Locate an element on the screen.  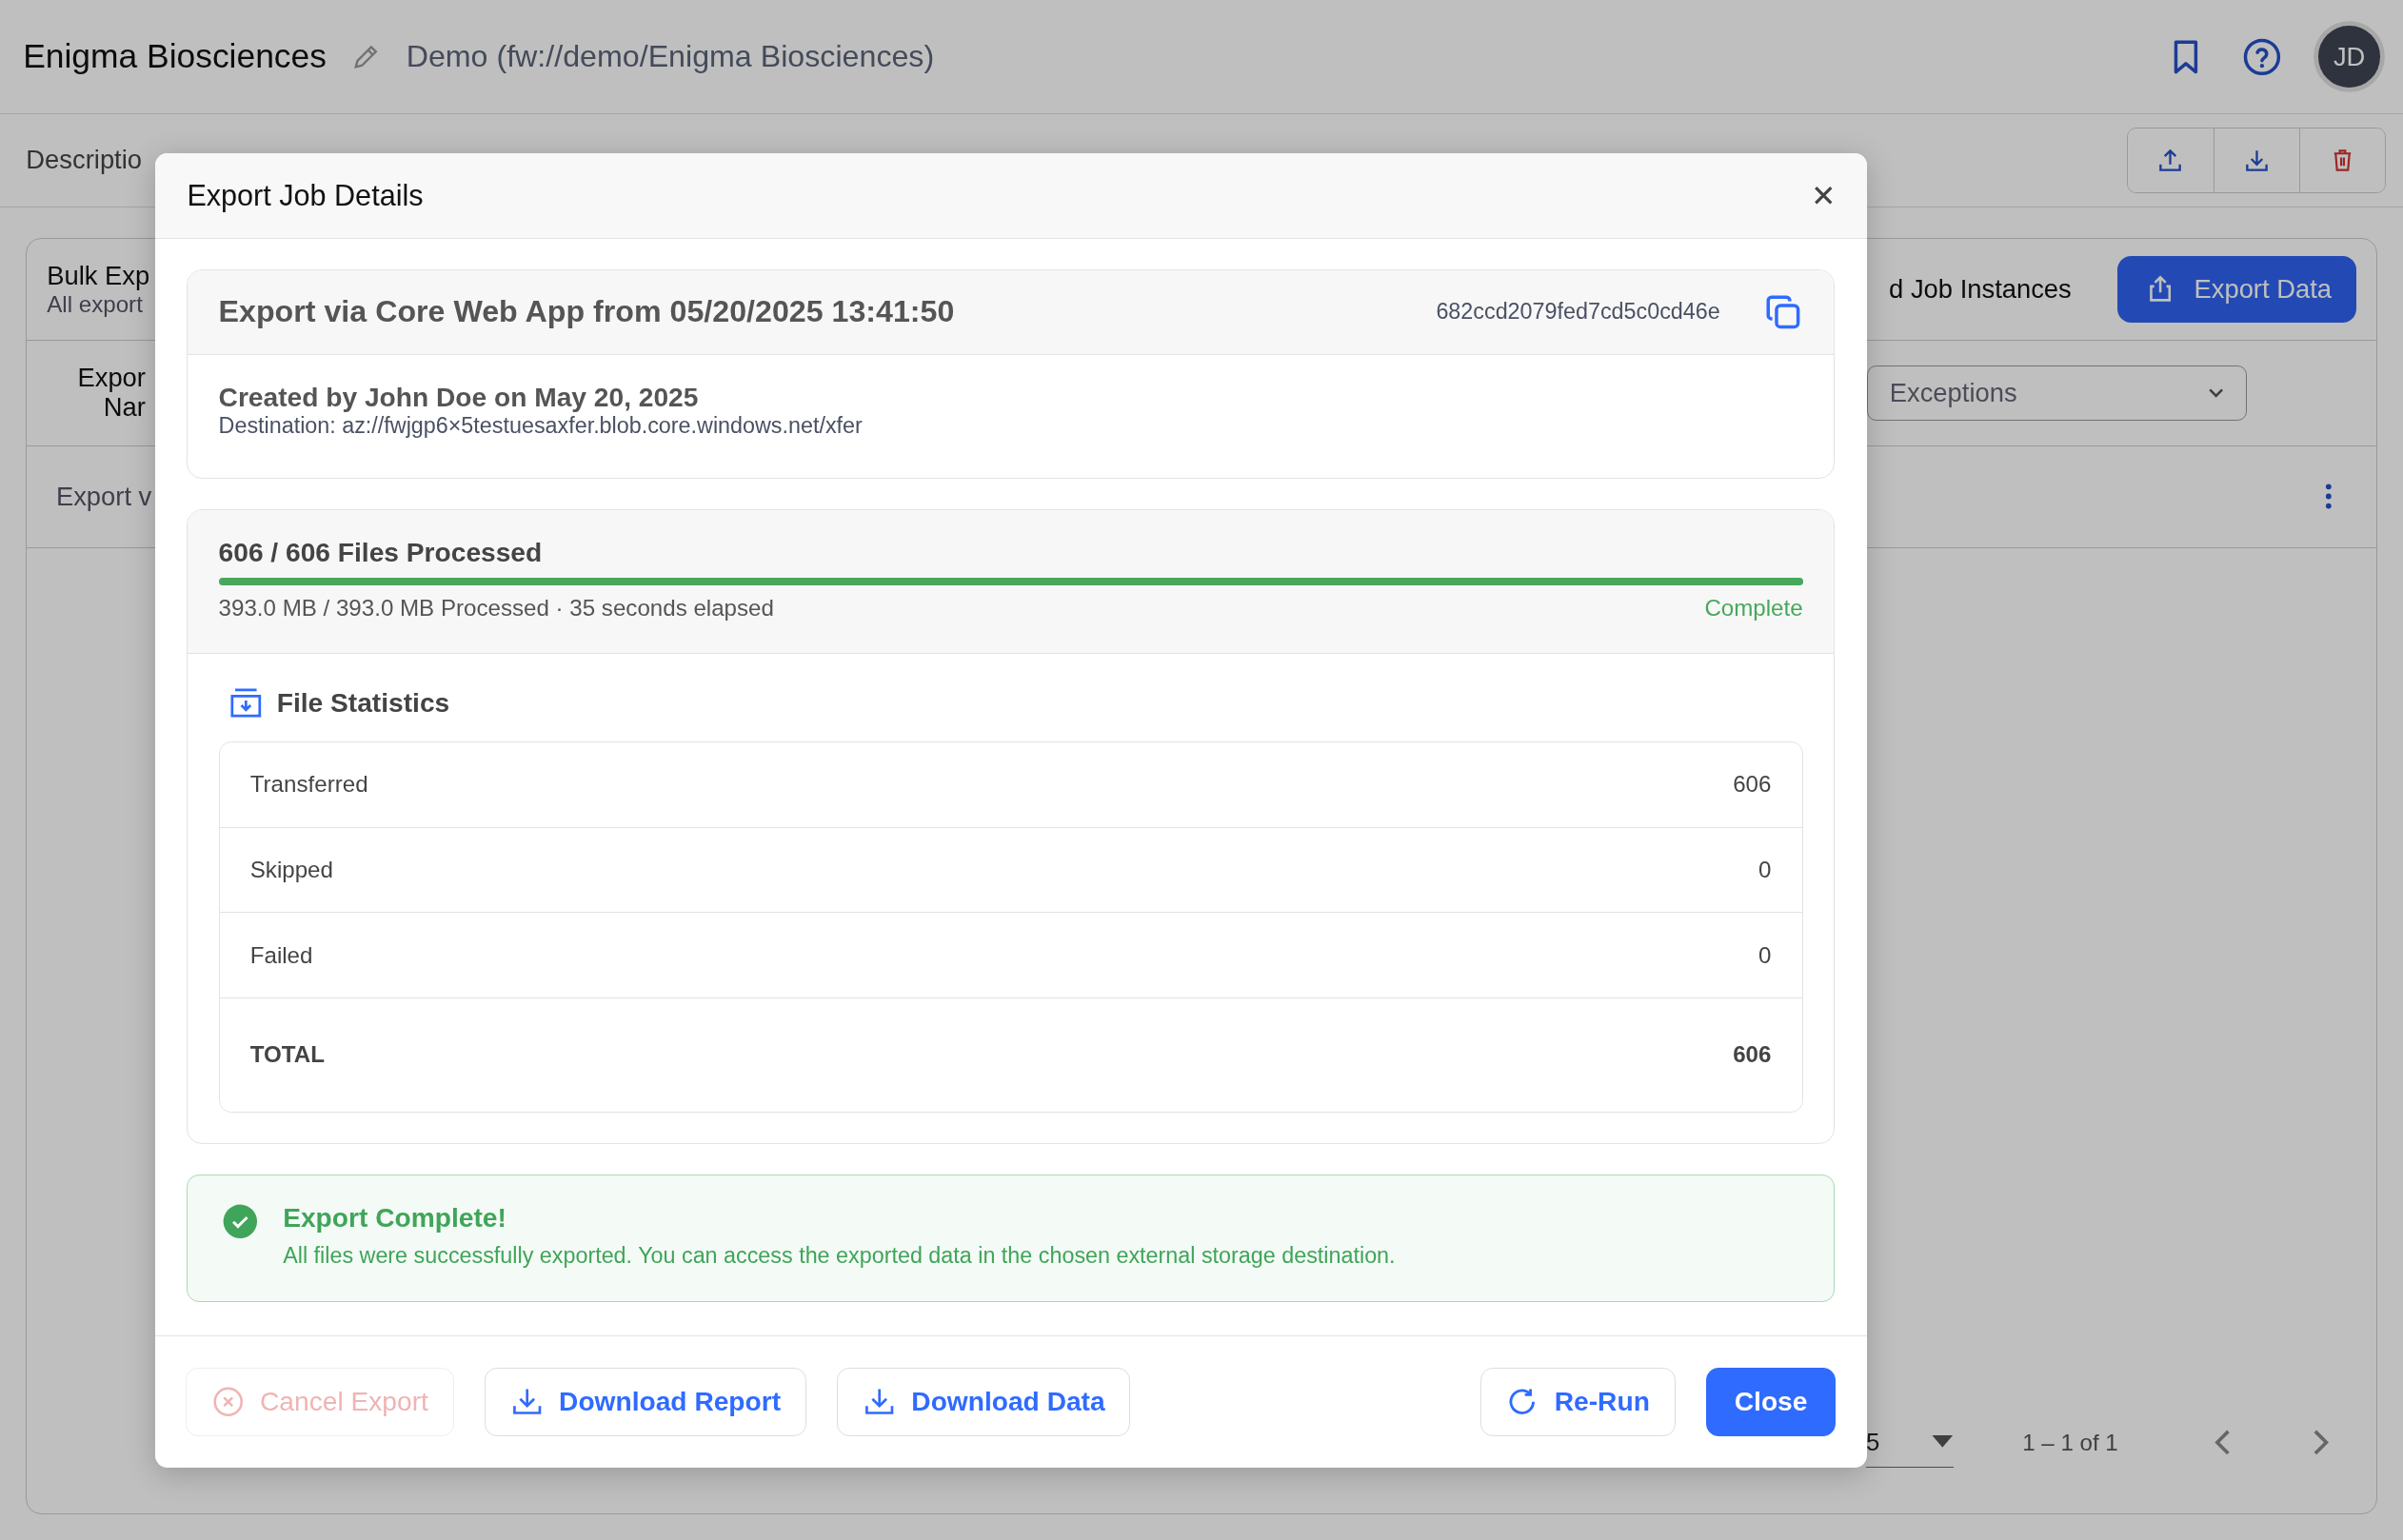
progress-status: Complete is located at coordinates (1754, 608).